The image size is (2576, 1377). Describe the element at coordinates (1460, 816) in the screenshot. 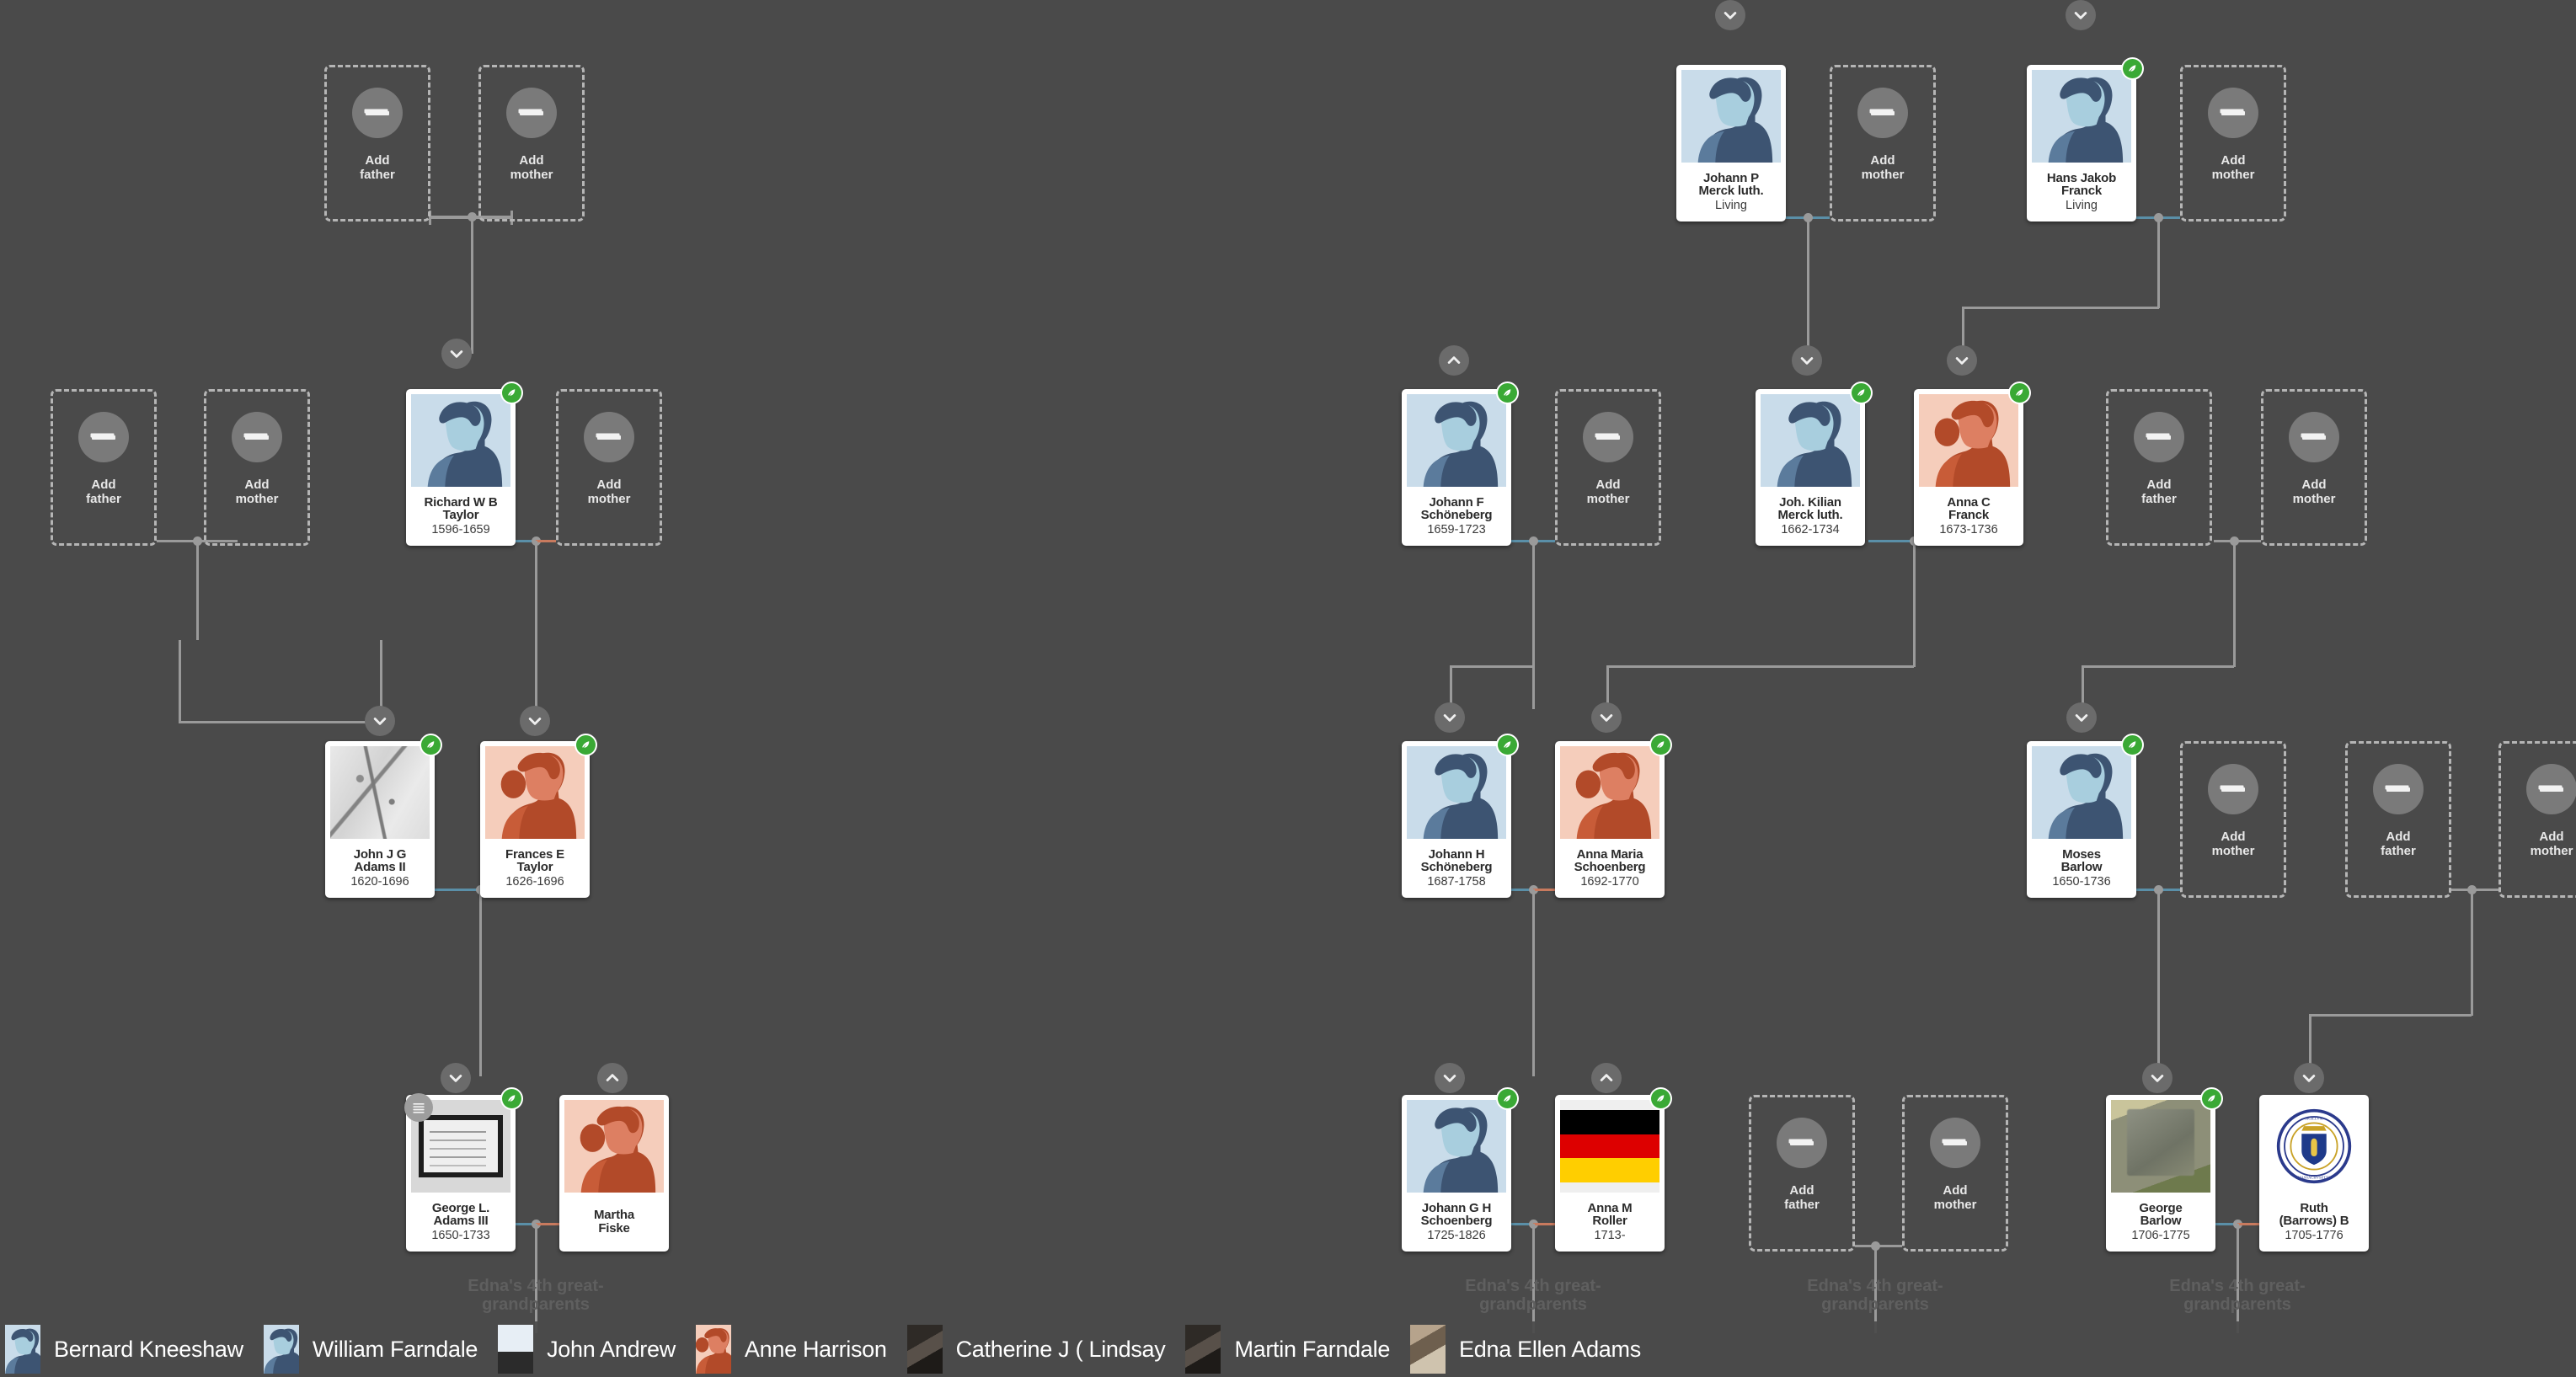

I see `person-card-johann-h-schoneberg: Johann H Schöneberg 1687-1758` at that location.